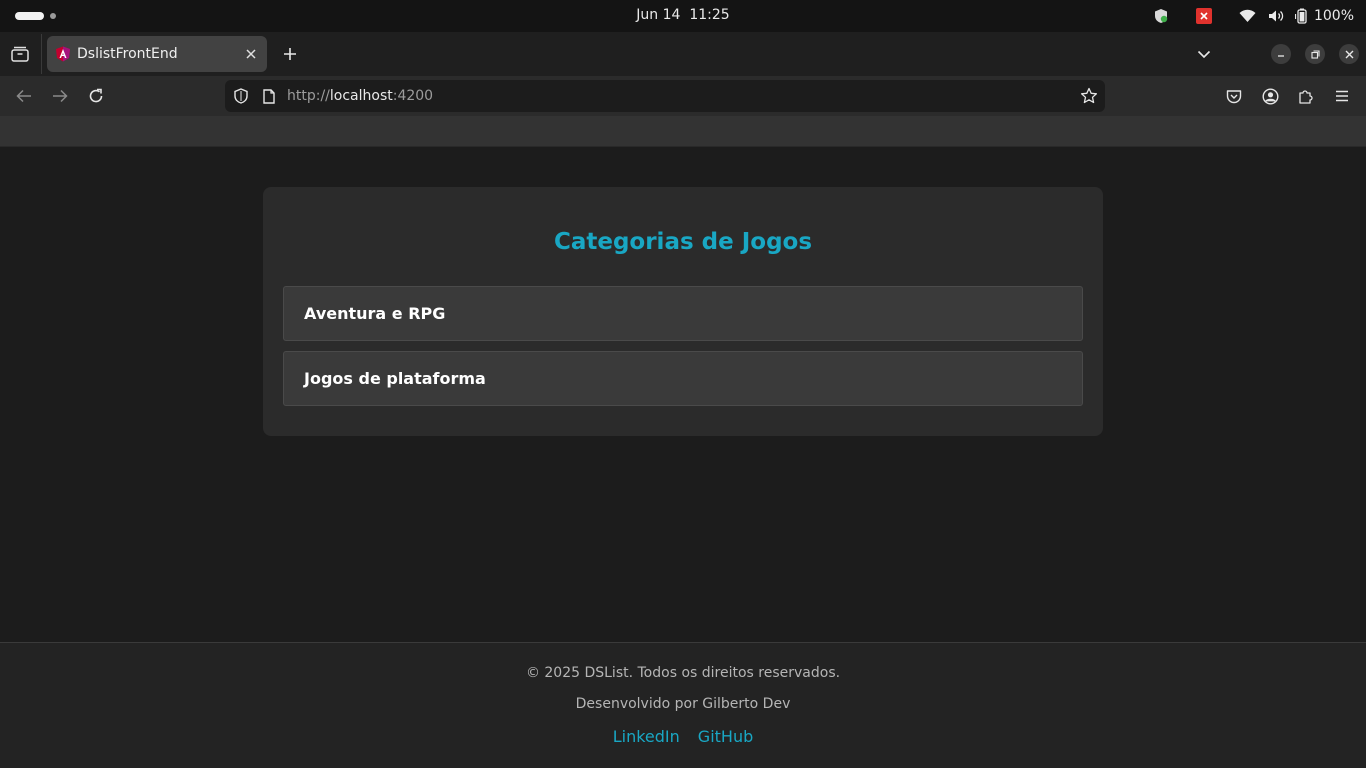 This screenshot has width=1366, height=768. What do you see at coordinates (1315, 54) in the screenshot?
I see `restore-icon` at bounding box center [1315, 54].